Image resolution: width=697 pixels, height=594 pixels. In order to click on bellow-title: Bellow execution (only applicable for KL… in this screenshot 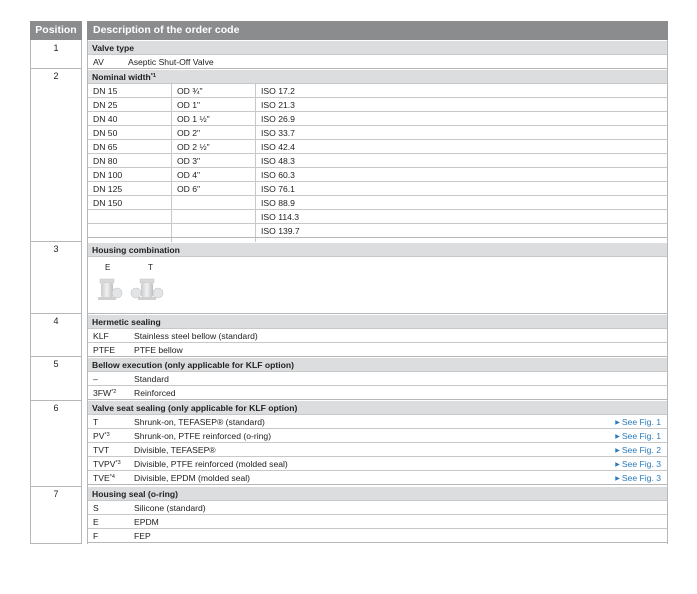, I will do `click(193, 365)`.